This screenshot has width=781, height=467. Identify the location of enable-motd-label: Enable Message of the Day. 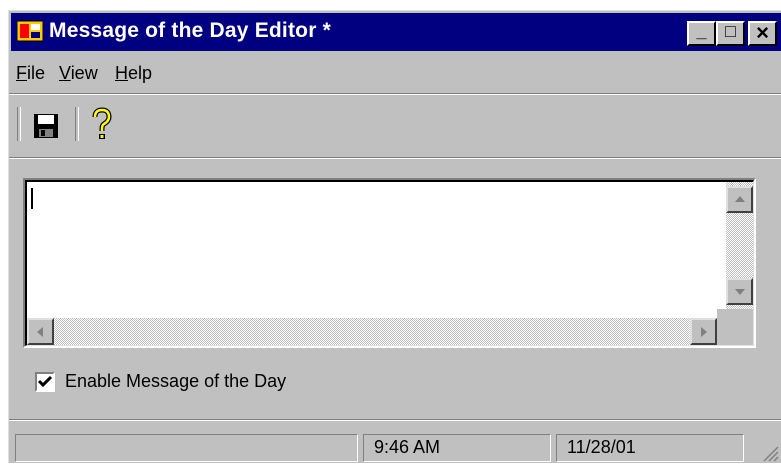
(175, 381).